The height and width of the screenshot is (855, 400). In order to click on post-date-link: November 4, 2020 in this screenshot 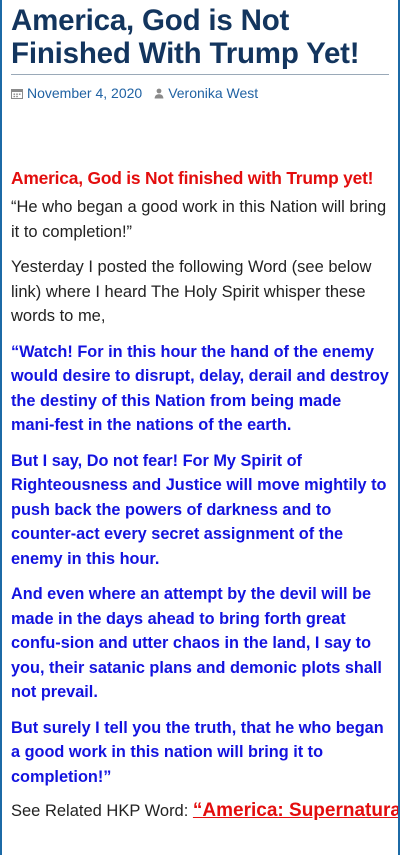, I will do `click(84, 93)`.